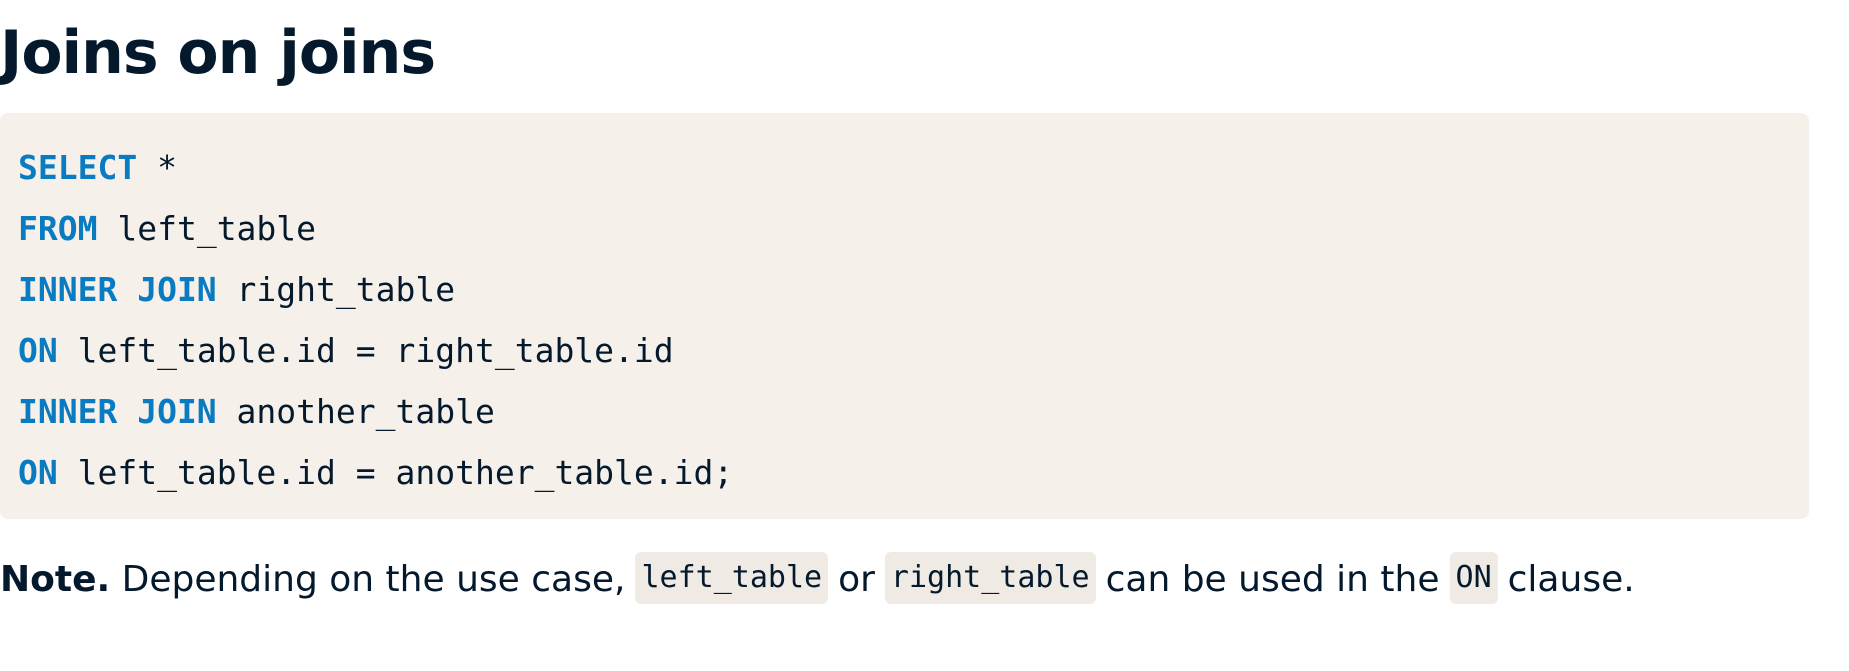 Image resolution: width=1849 pixels, height=671 pixels. I want to click on sql-text: *, so click(157, 167).